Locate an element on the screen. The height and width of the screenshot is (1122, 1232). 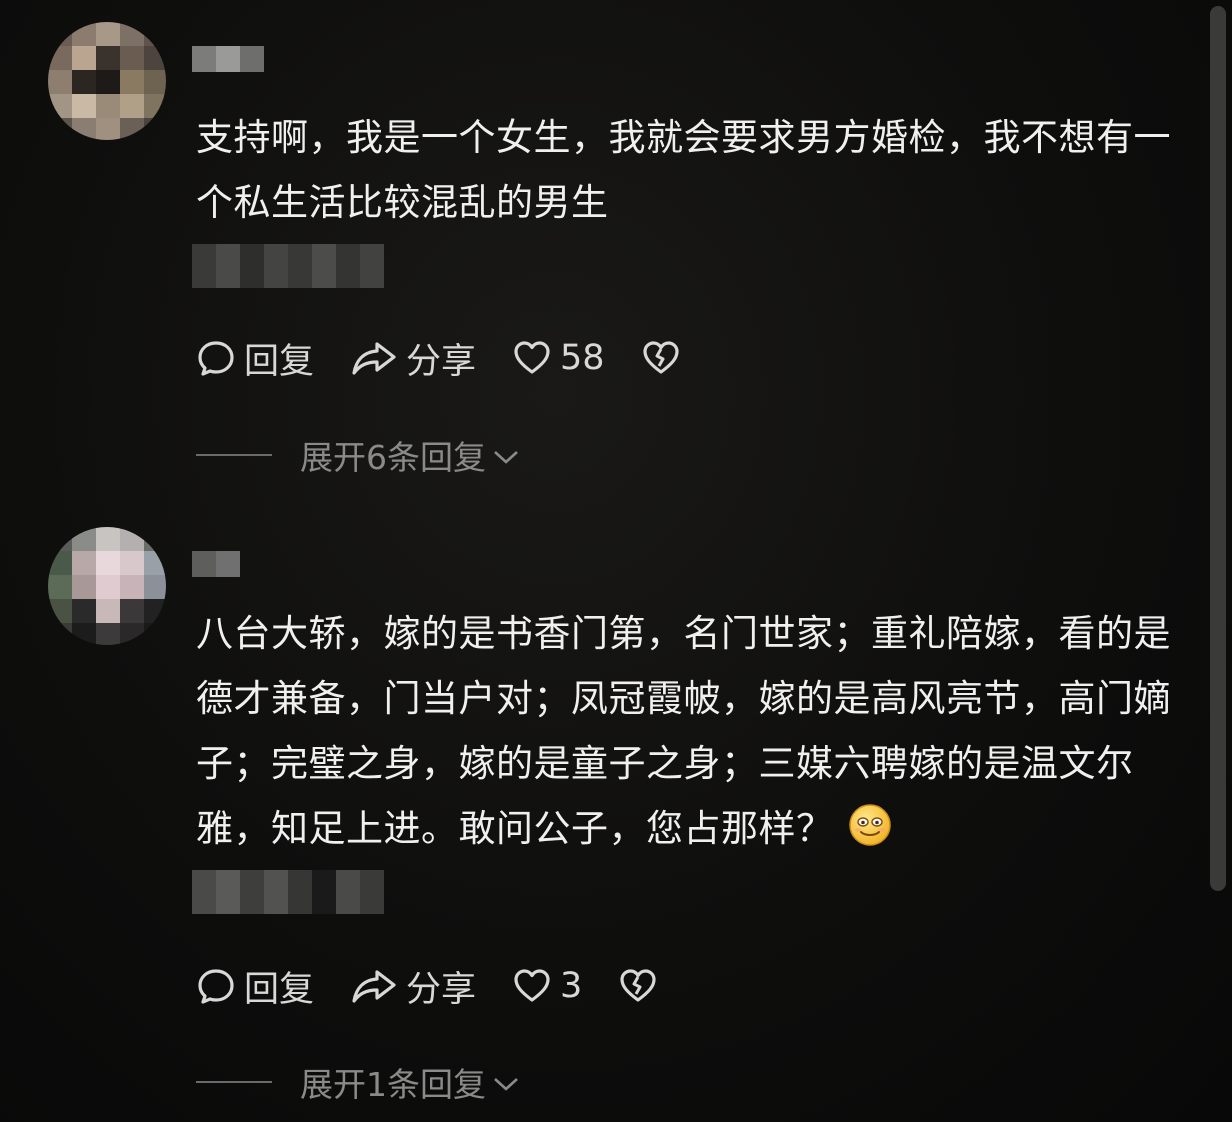
comment-actions: 回复 分享 3 is located at coordinates (445, 986).